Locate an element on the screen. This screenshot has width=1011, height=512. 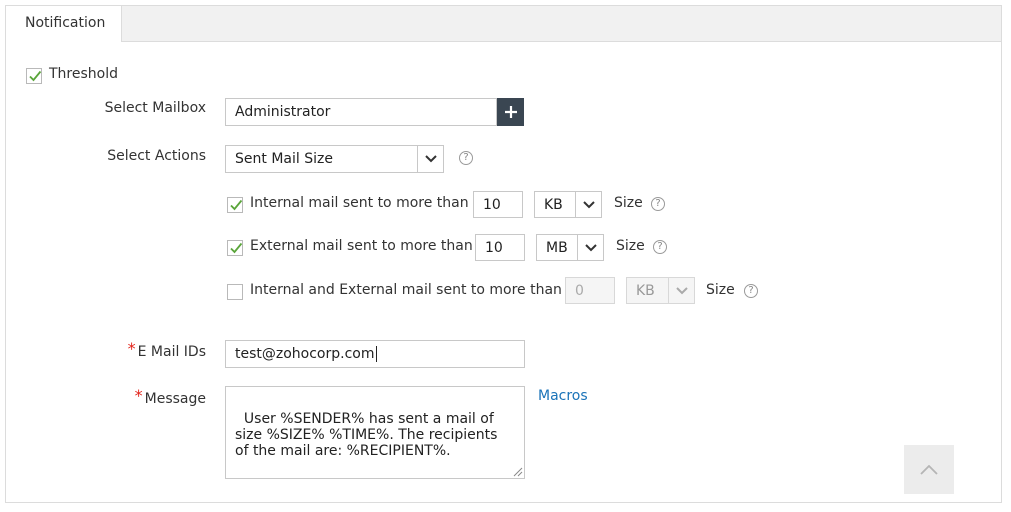
rule-external-value: 10 is located at coordinates (500, 247).